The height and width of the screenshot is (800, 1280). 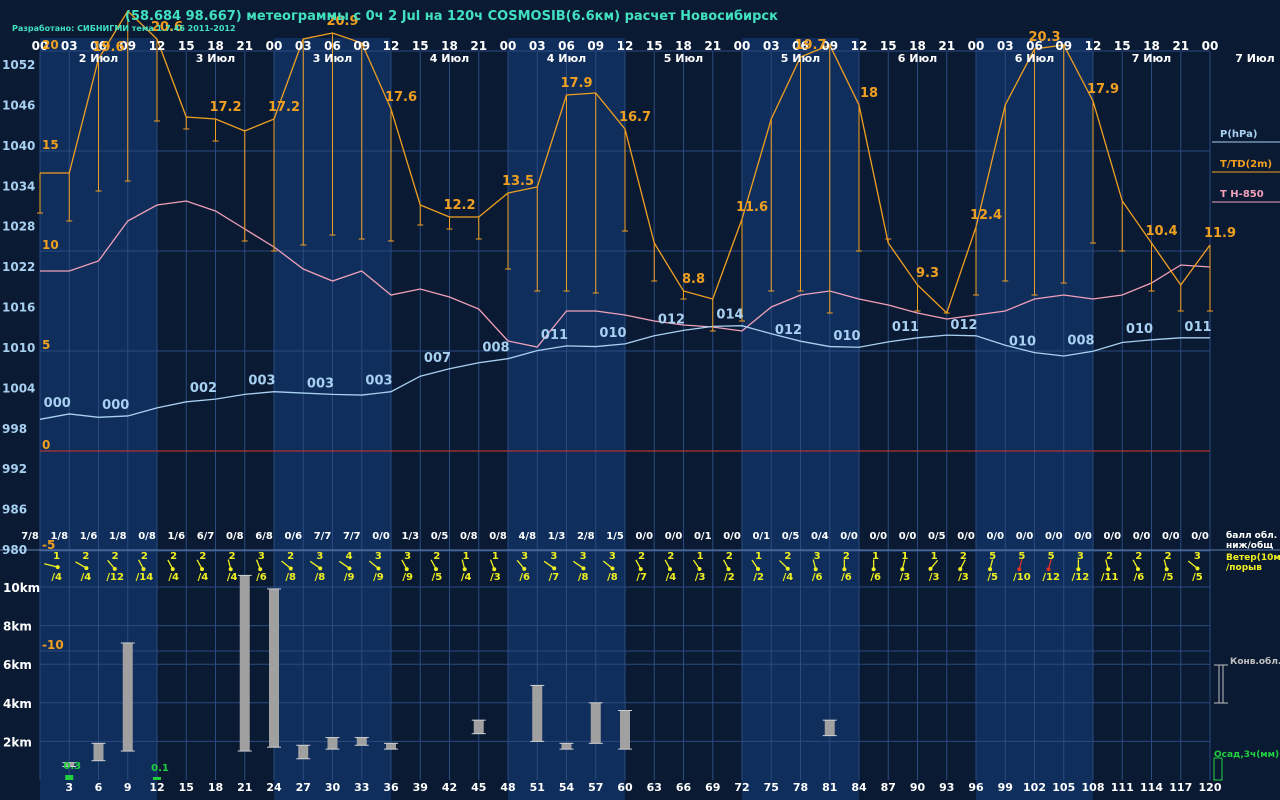 What do you see at coordinates (303, 46) in the screenshot?
I see `hour-top-label: 03` at bounding box center [303, 46].